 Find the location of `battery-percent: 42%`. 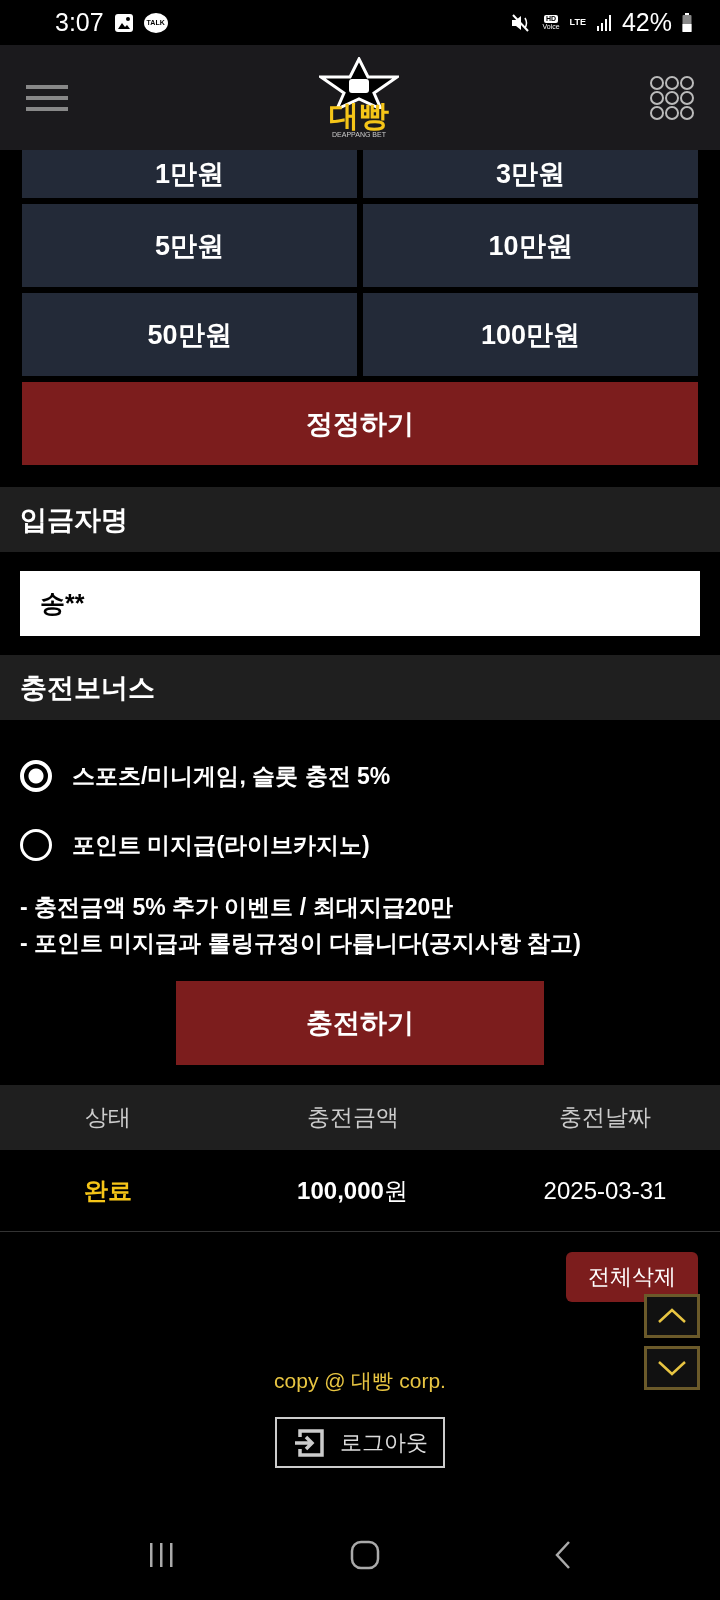

battery-percent: 42% is located at coordinates (646, 22).